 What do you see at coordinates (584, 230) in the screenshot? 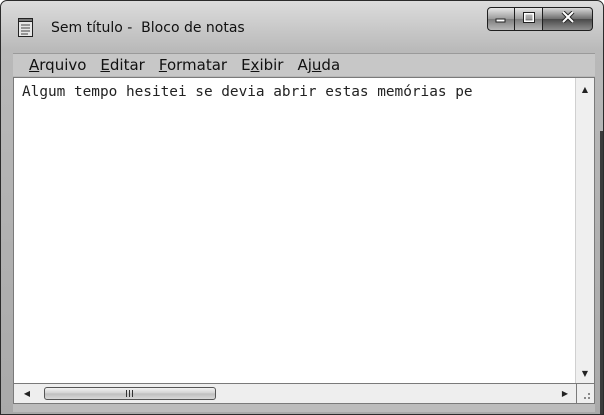
I see `vertical-scrollbar: ▲ ▼` at bounding box center [584, 230].